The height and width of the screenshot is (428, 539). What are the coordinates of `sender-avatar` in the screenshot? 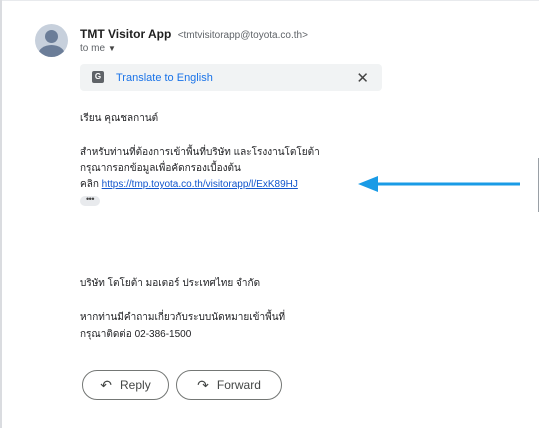 It's located at (51, 40).